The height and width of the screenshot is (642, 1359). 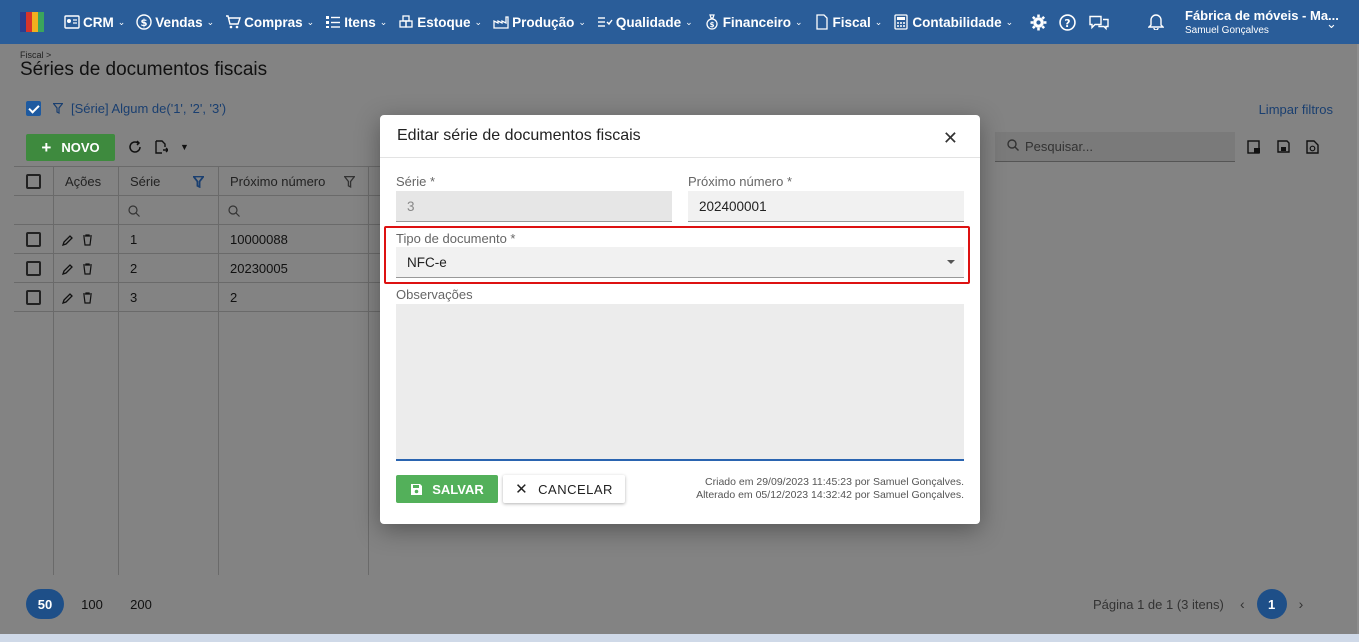 I want to click on refresh-icon, so click(x=135, y=147).